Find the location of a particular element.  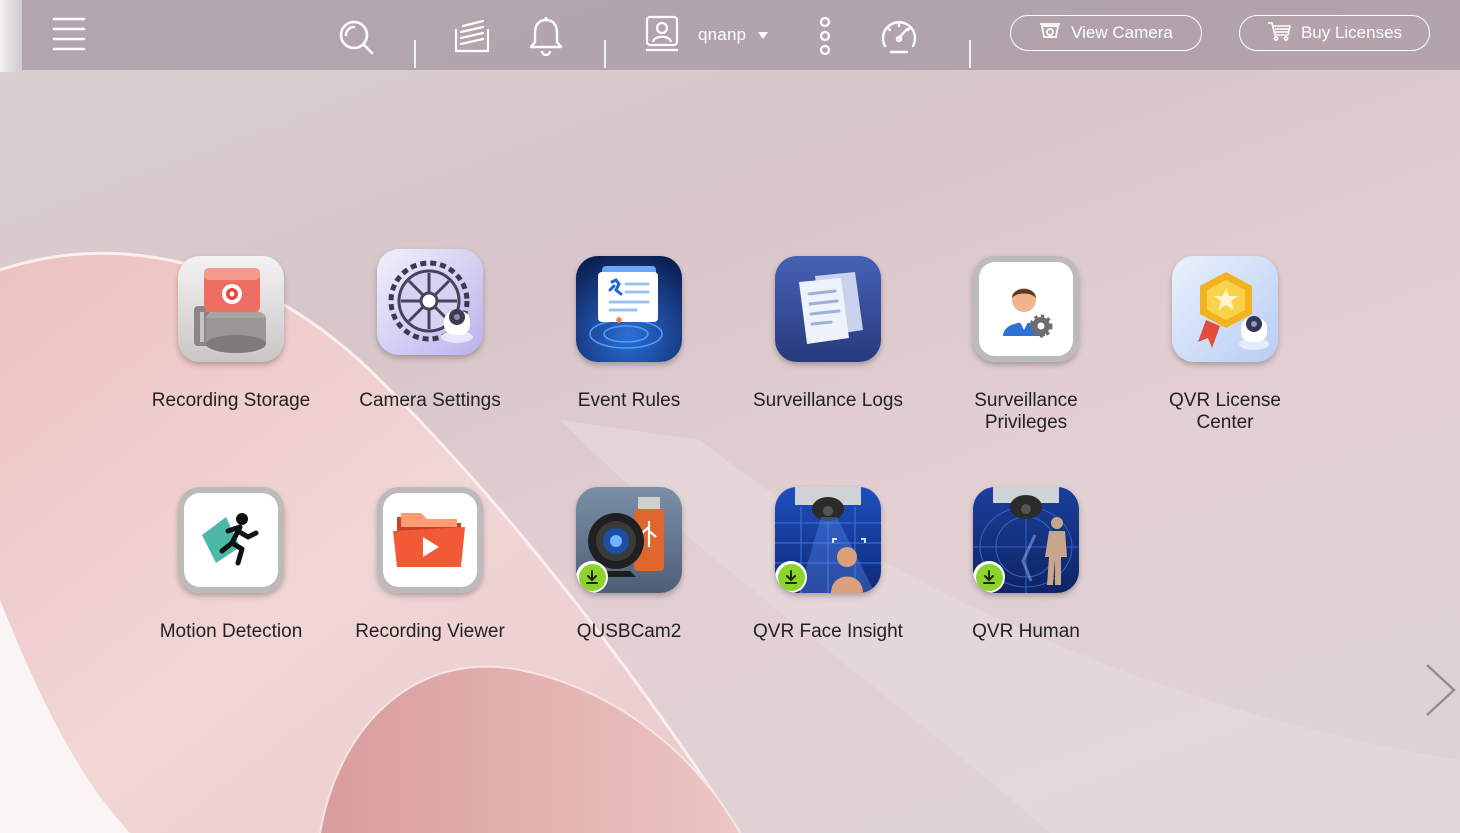

app-event-rules: Event Rules is located at coordinates (629, 334).